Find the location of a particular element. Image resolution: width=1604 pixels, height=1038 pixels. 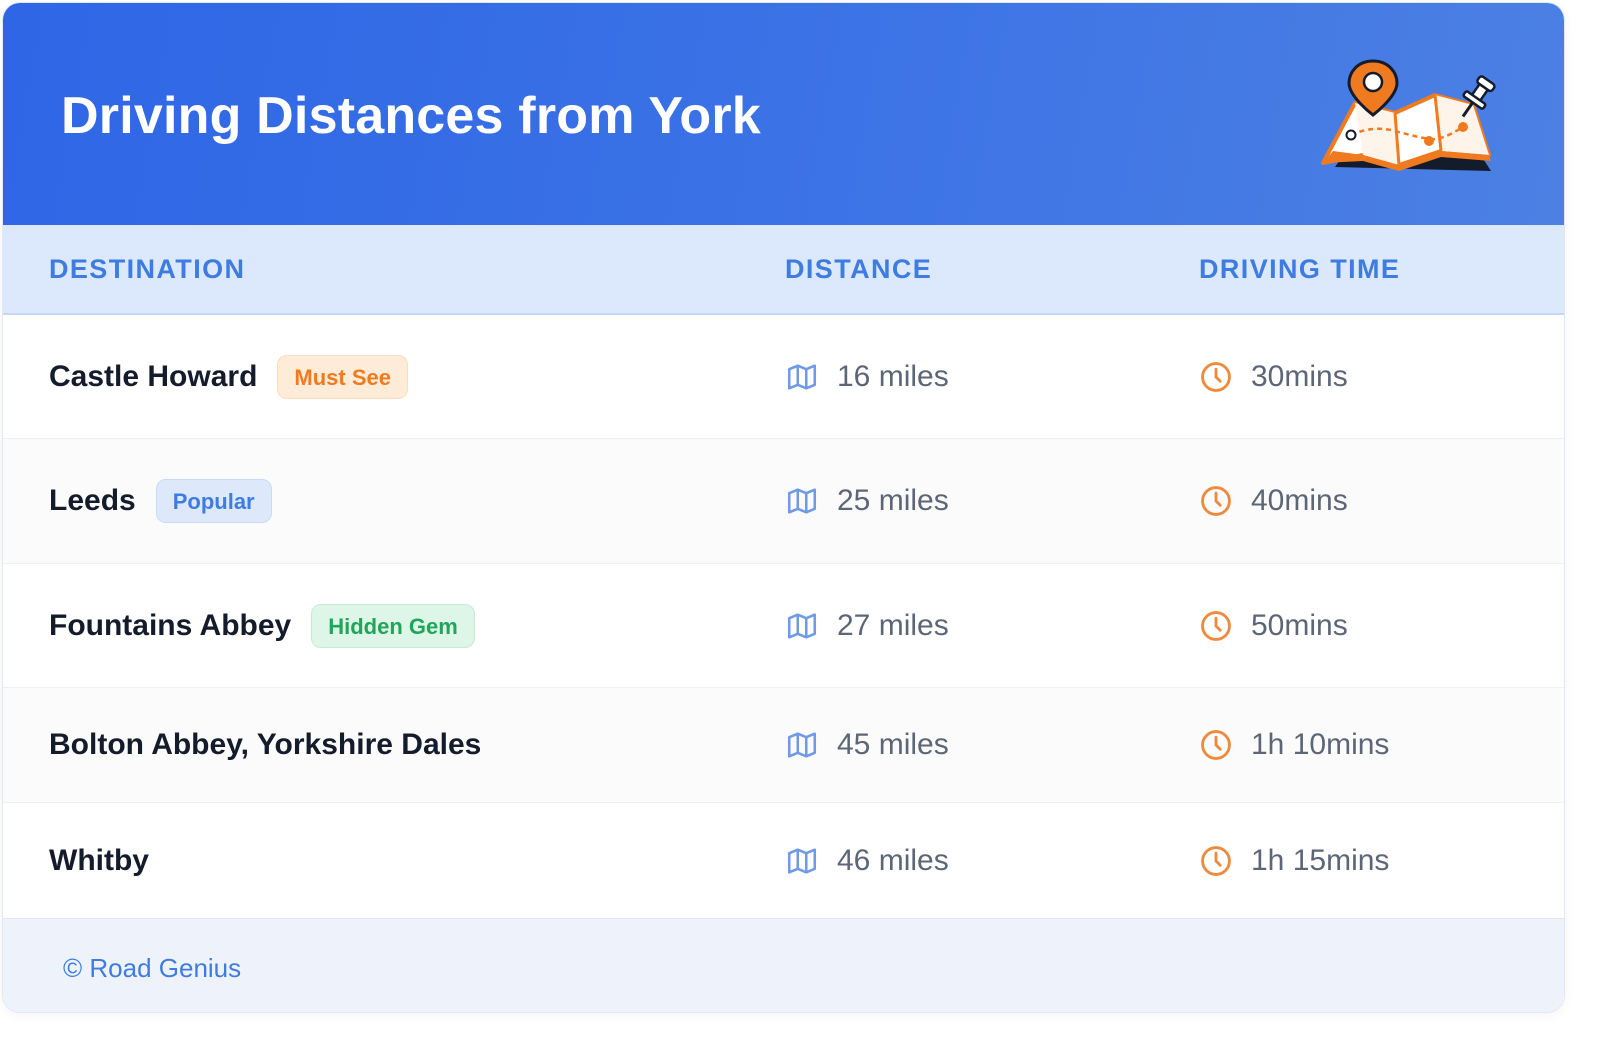

distance-cell: 45 miles is located at coordinates (867, 745).